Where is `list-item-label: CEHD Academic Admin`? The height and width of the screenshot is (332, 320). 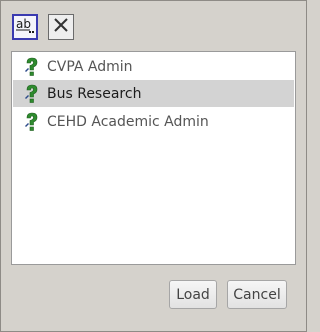
list-item-label: CEHD Academic Admin is located at coordinates (128, 121).